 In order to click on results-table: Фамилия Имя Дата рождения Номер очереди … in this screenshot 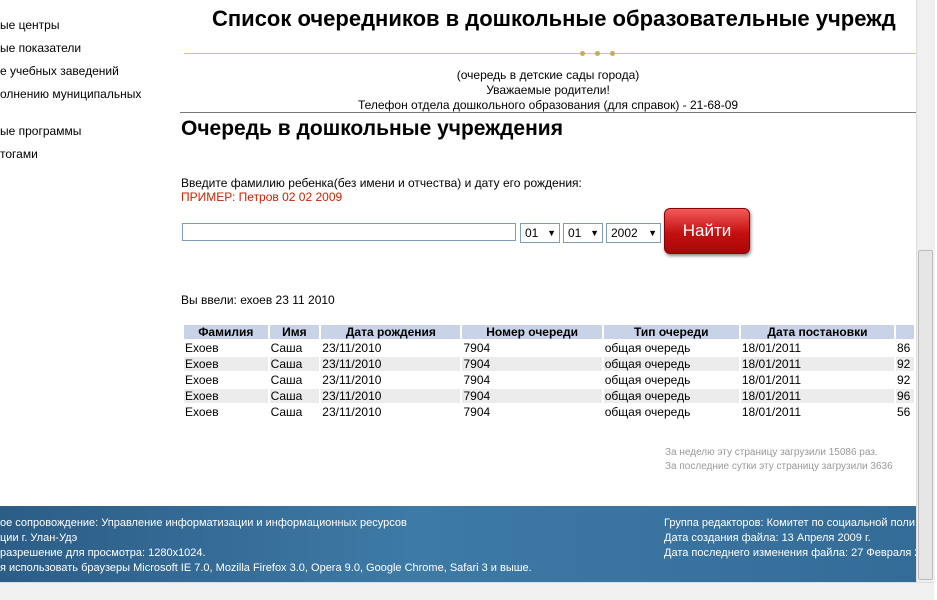, I will do `click(549, 372)`.